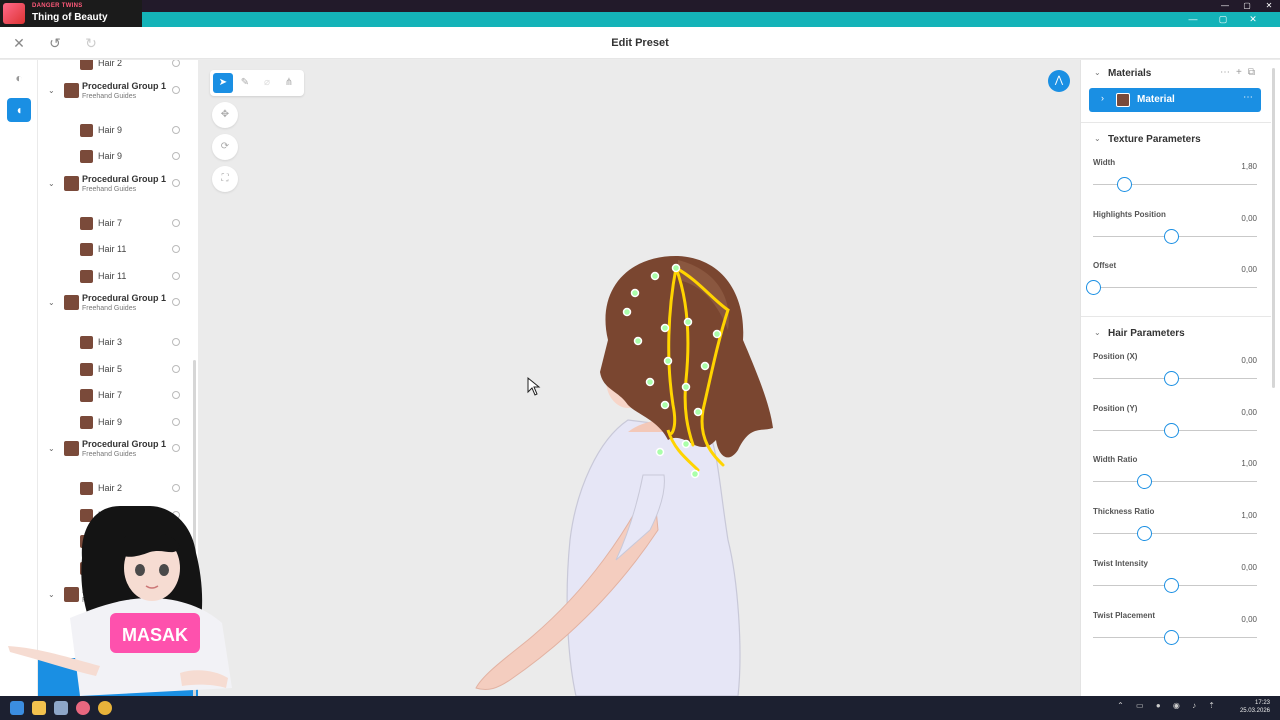 The image size is (1280, 720). Describe the element at coordinates (39, 708) in the screenshot. I see `explorer-icon` at that location.